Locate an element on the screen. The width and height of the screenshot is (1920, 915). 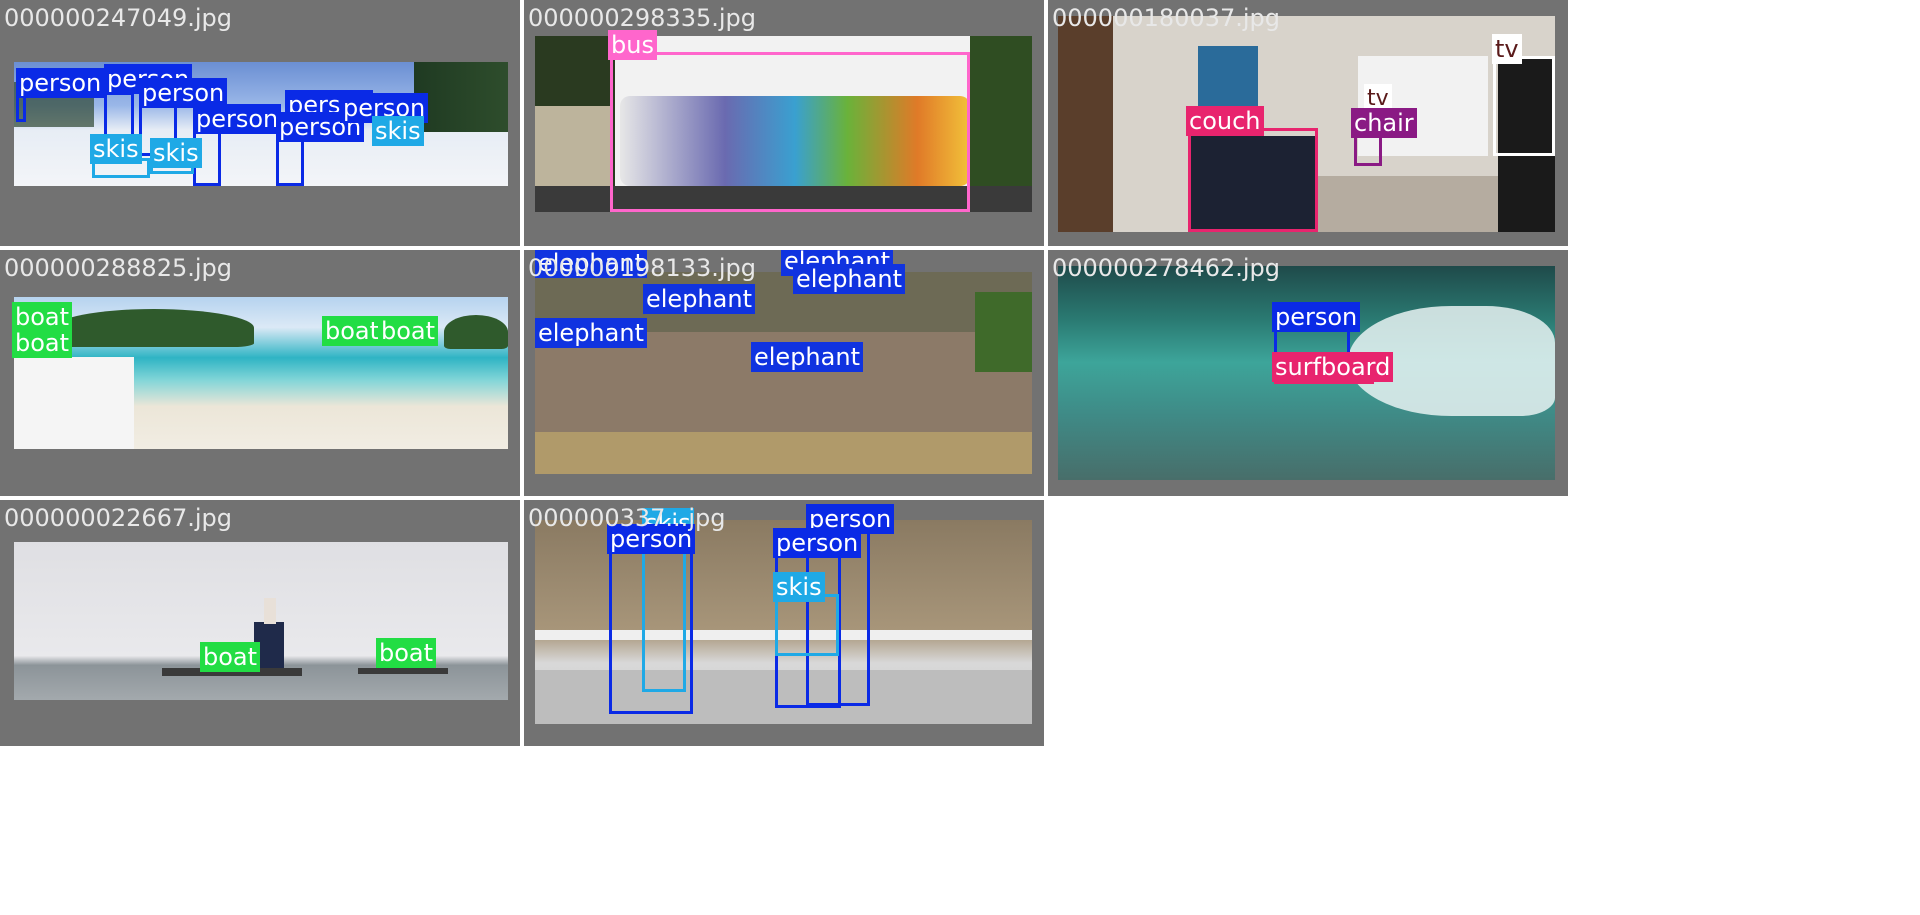
tile-filename: 000000022667.jpg is located at coordinates (118, 518).